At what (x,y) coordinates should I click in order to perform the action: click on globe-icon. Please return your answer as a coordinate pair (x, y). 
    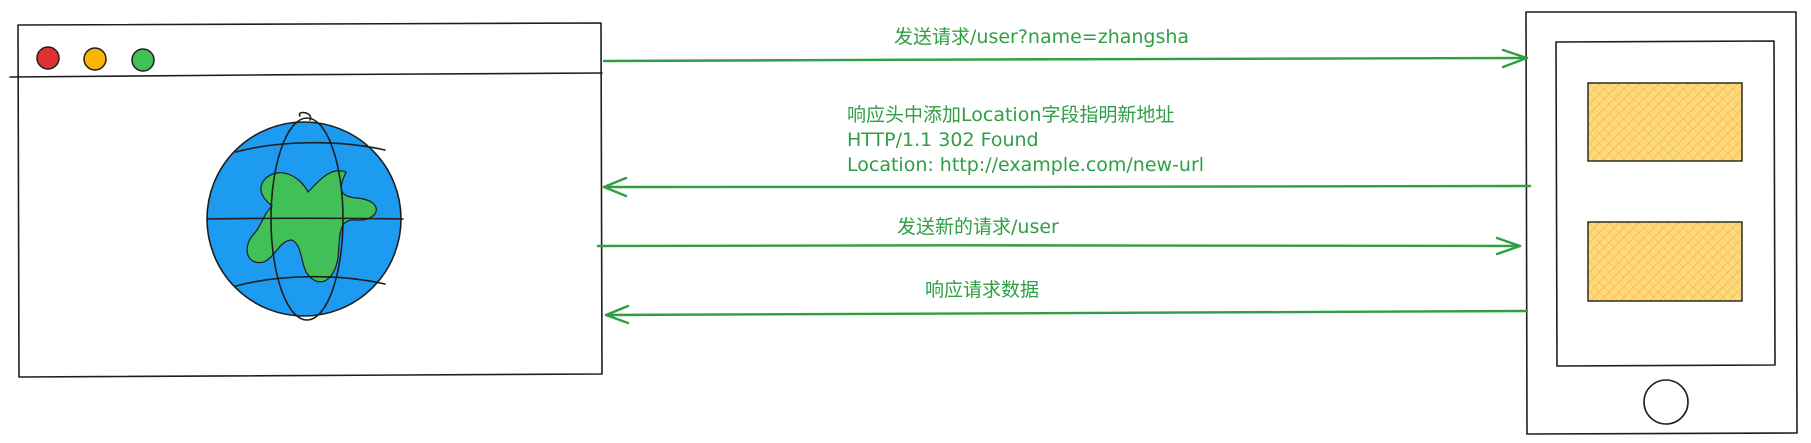
    Looking at the image, I should click on (305, 216).